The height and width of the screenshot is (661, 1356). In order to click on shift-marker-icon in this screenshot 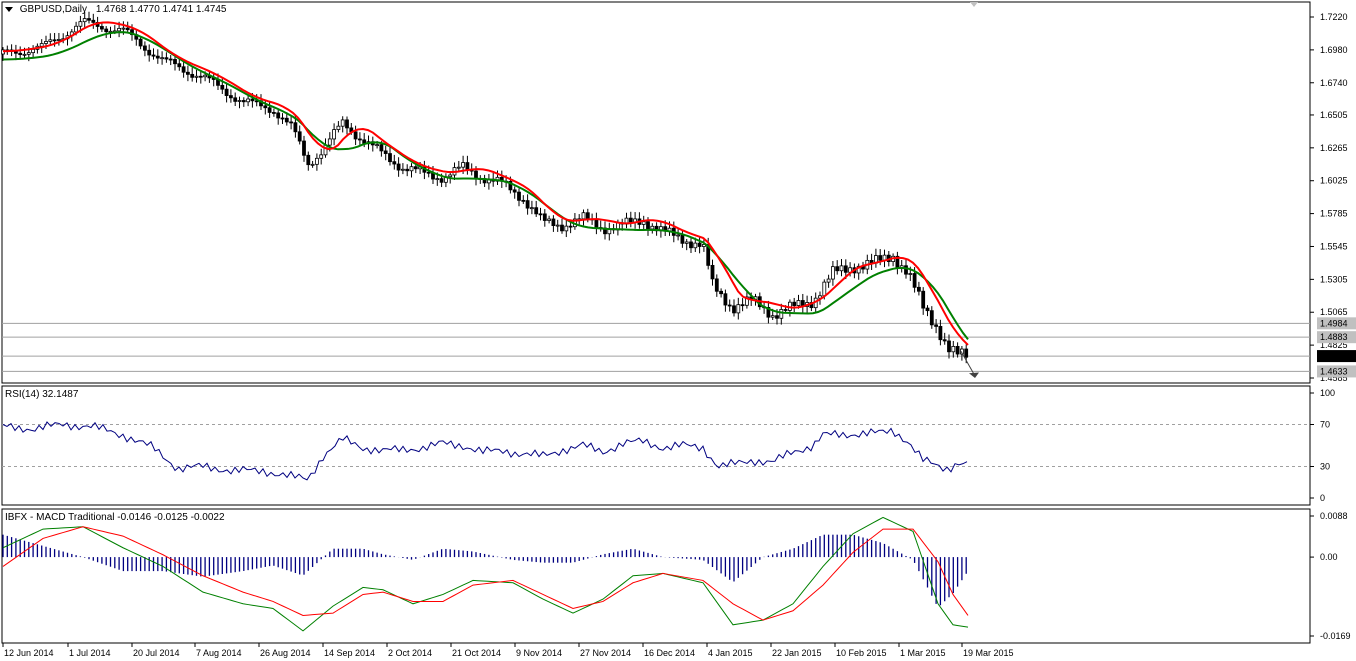, I will do `click(974, 4)`.